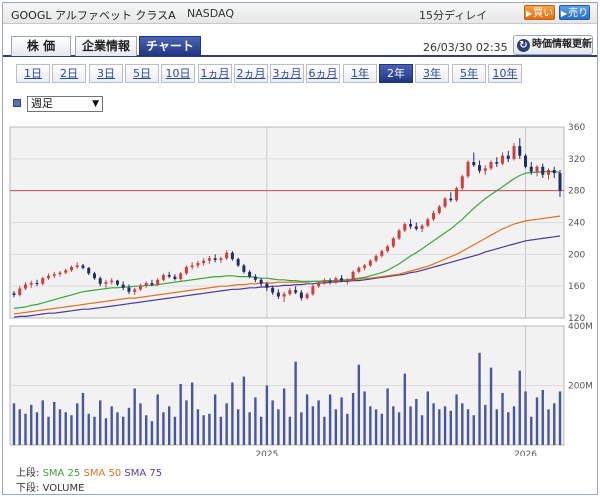 Image resolution: width=600 pixels, height=497 pixels. Describe the element at coordinates (65, 104) in the screenshot. I see `interval-select: 週足 ▼` at that location.